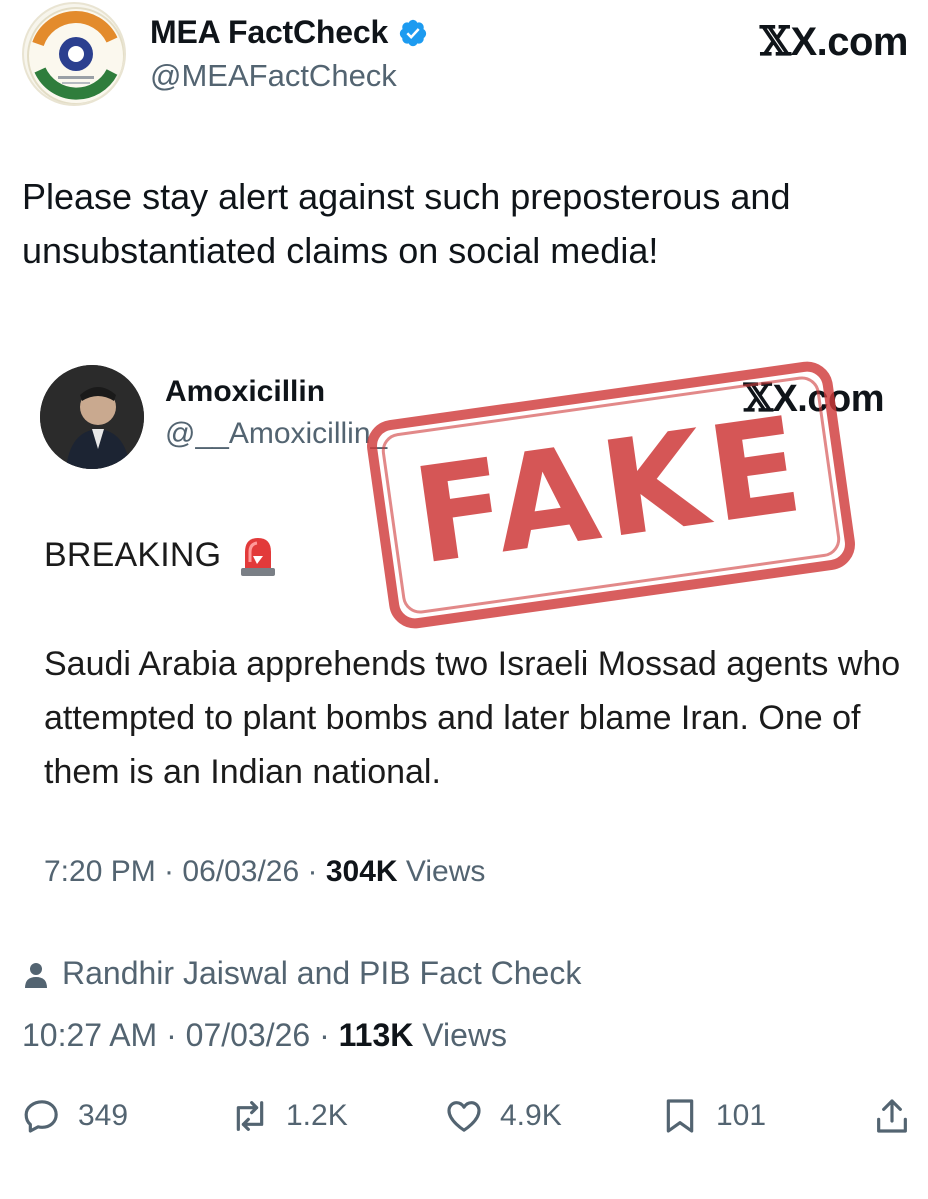  Describe the element at coordinates (460, 1035) in the screenshot. I see `views-label: Views` at that location.